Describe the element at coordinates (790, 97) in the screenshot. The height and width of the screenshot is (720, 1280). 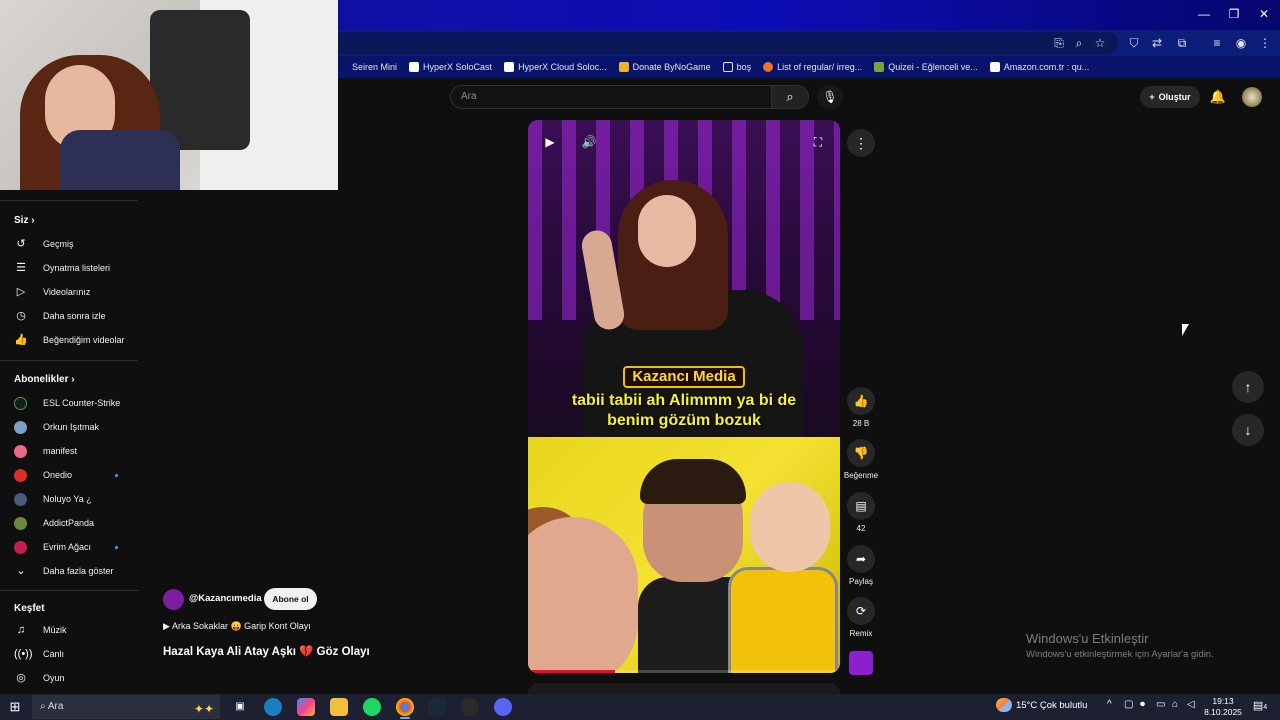
I see `search-button: ⌕` at that location.